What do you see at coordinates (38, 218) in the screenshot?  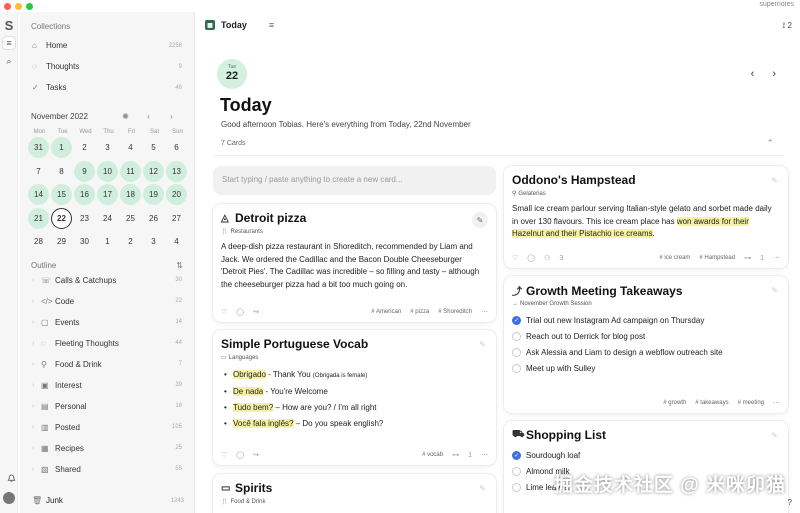 I see `calendar-day: 21` at bounding box center [38, 218].